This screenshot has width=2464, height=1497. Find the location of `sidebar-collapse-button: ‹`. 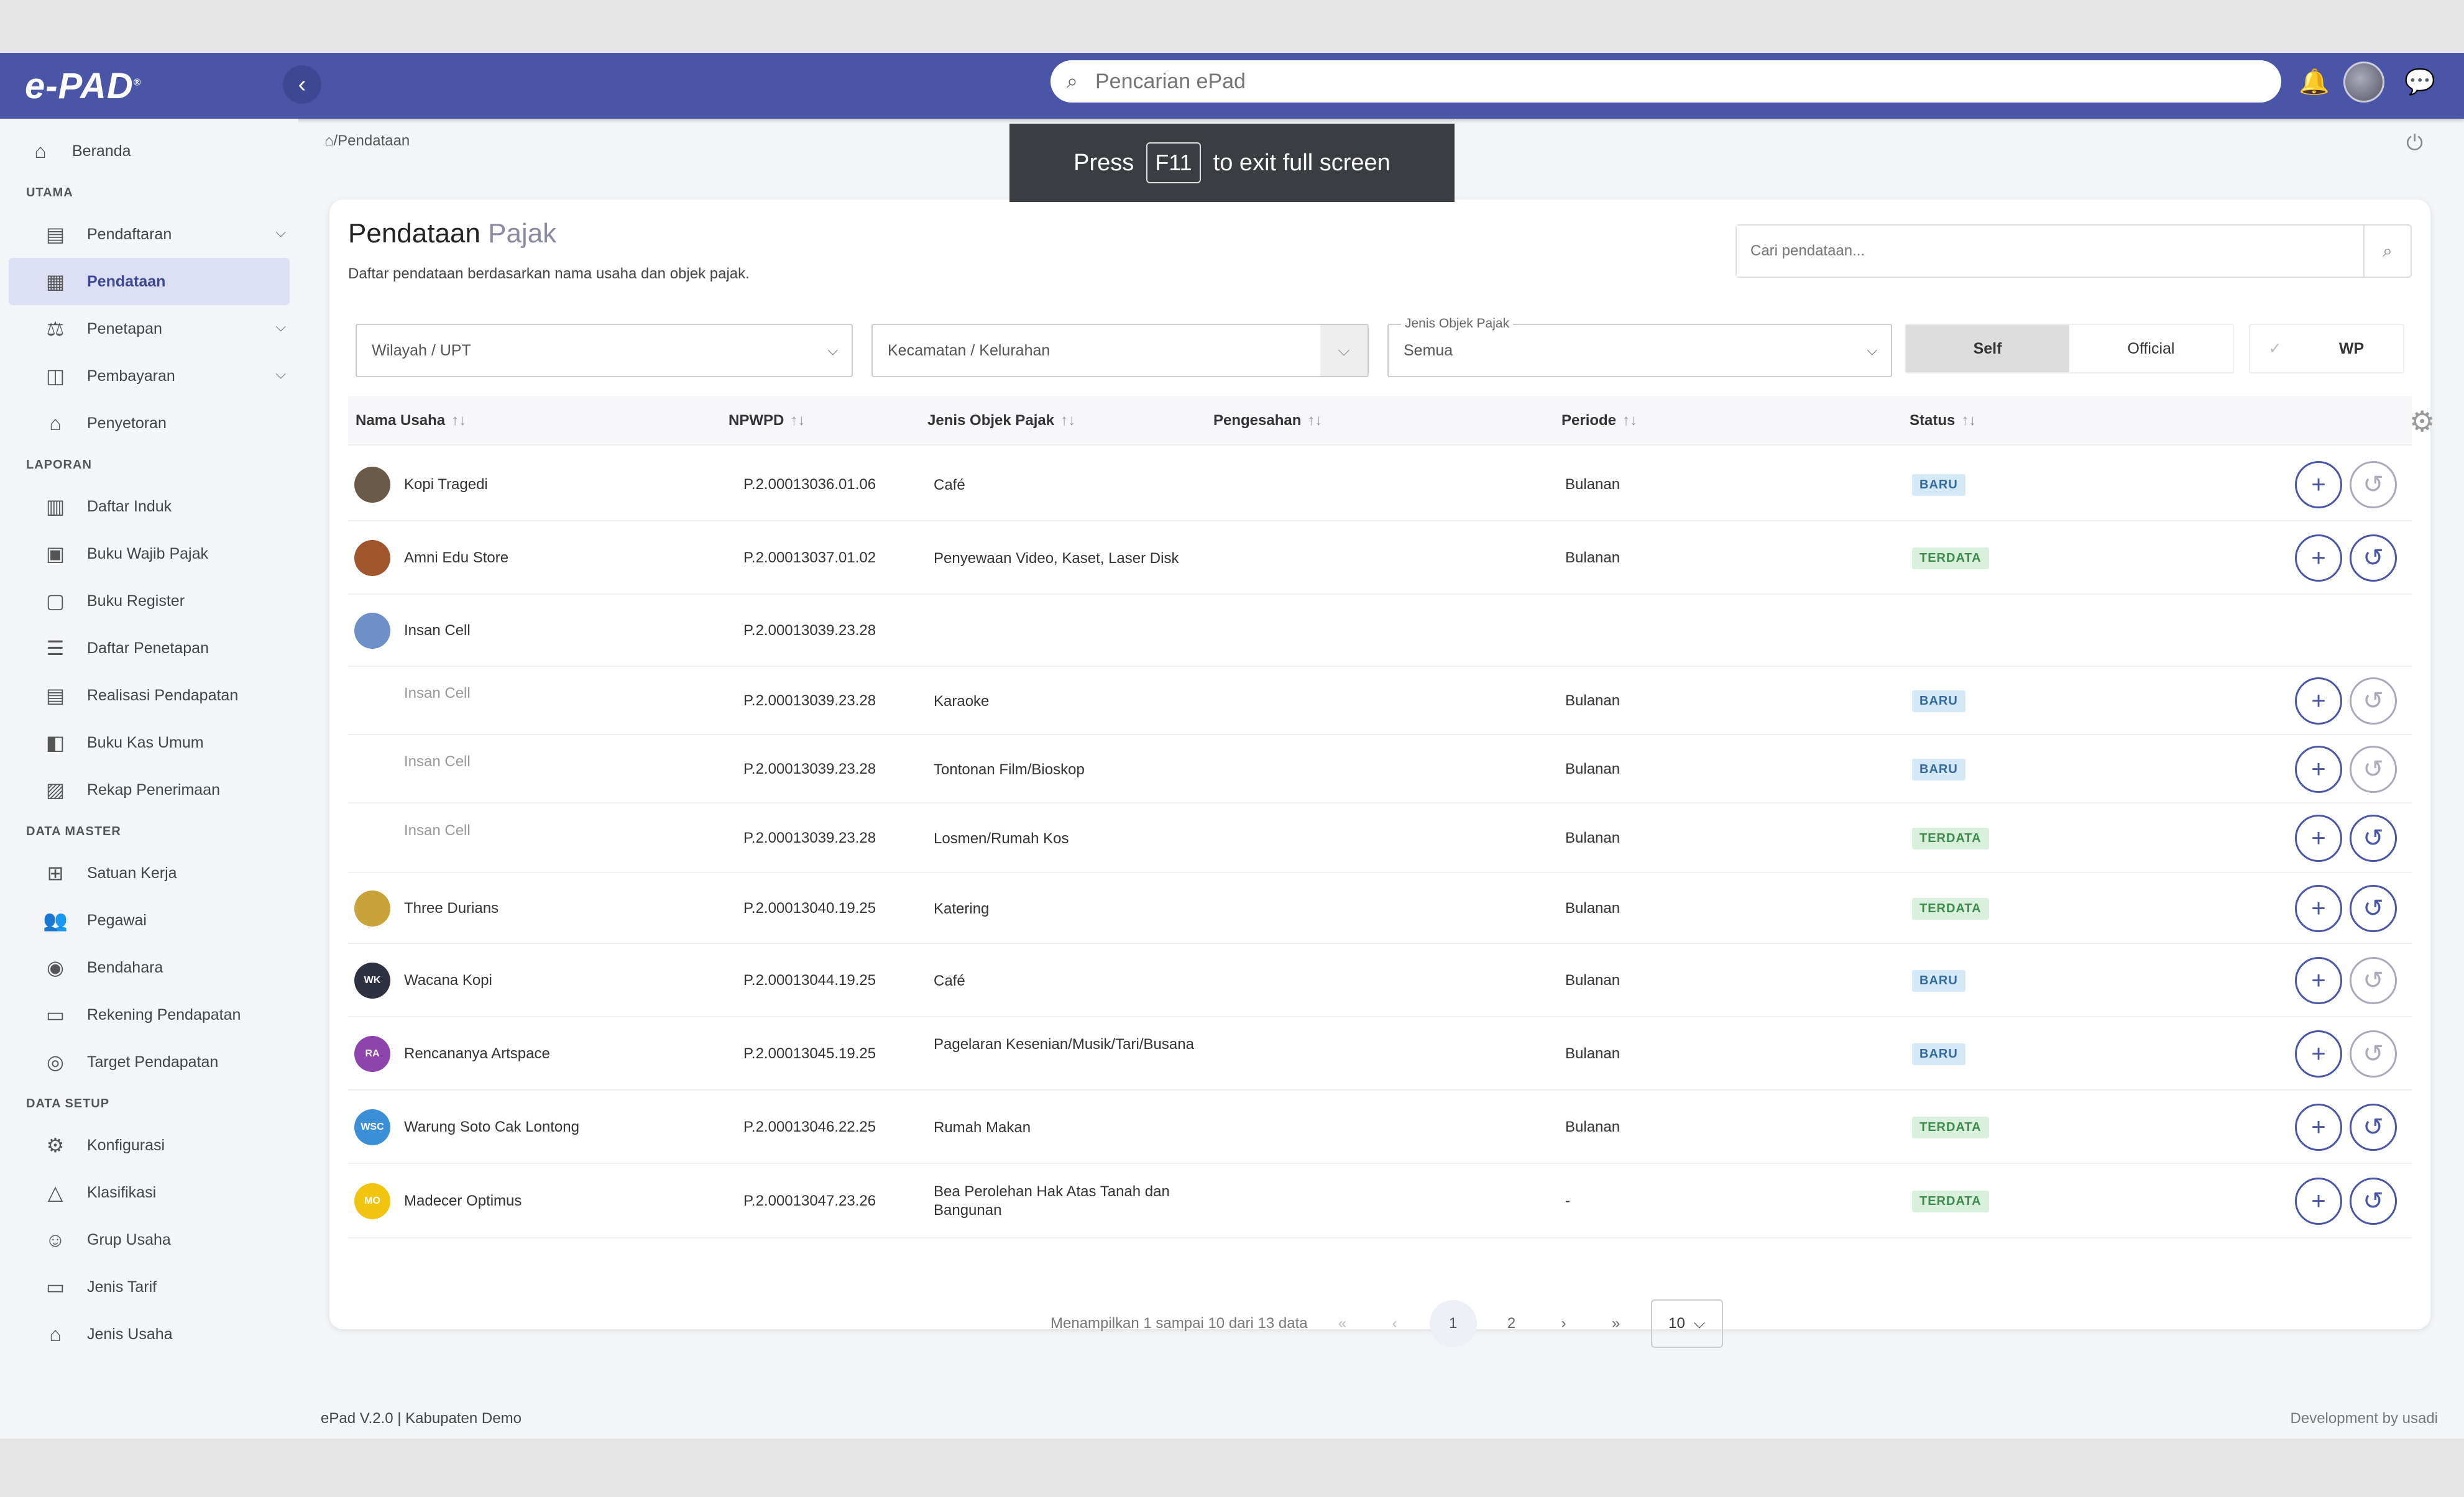

sidebar-collapse-button: ‹ is located at coordinates (302, 85).